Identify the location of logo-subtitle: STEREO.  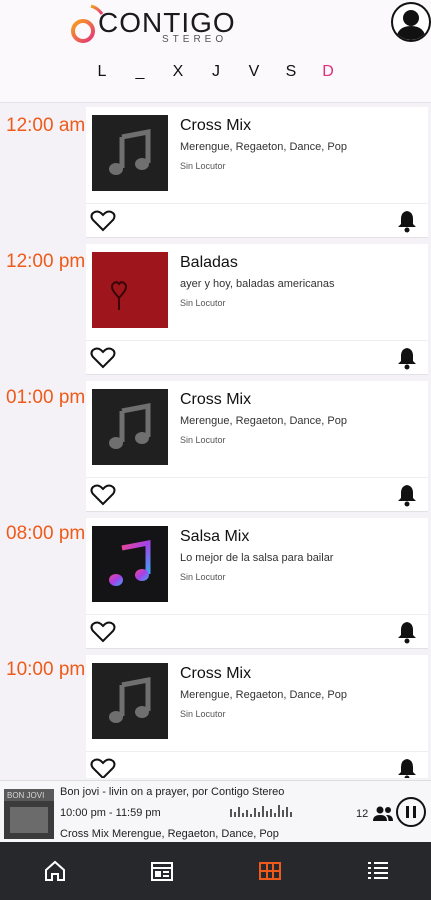
(195, 39).